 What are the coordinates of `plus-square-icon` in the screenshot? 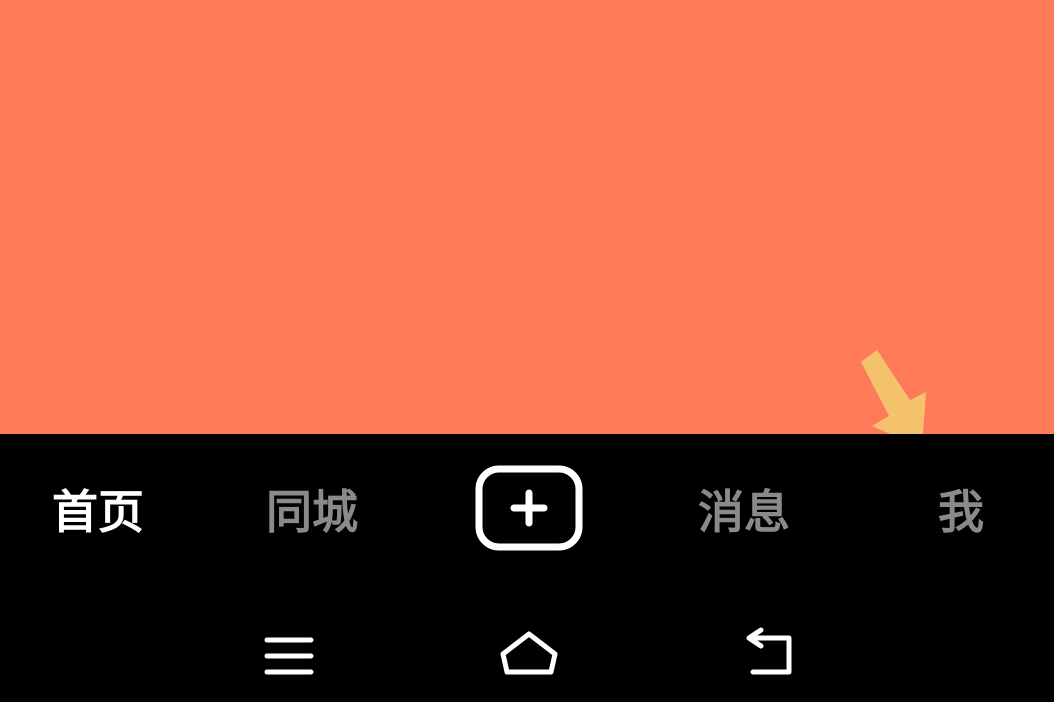 It's located at (529, 508).